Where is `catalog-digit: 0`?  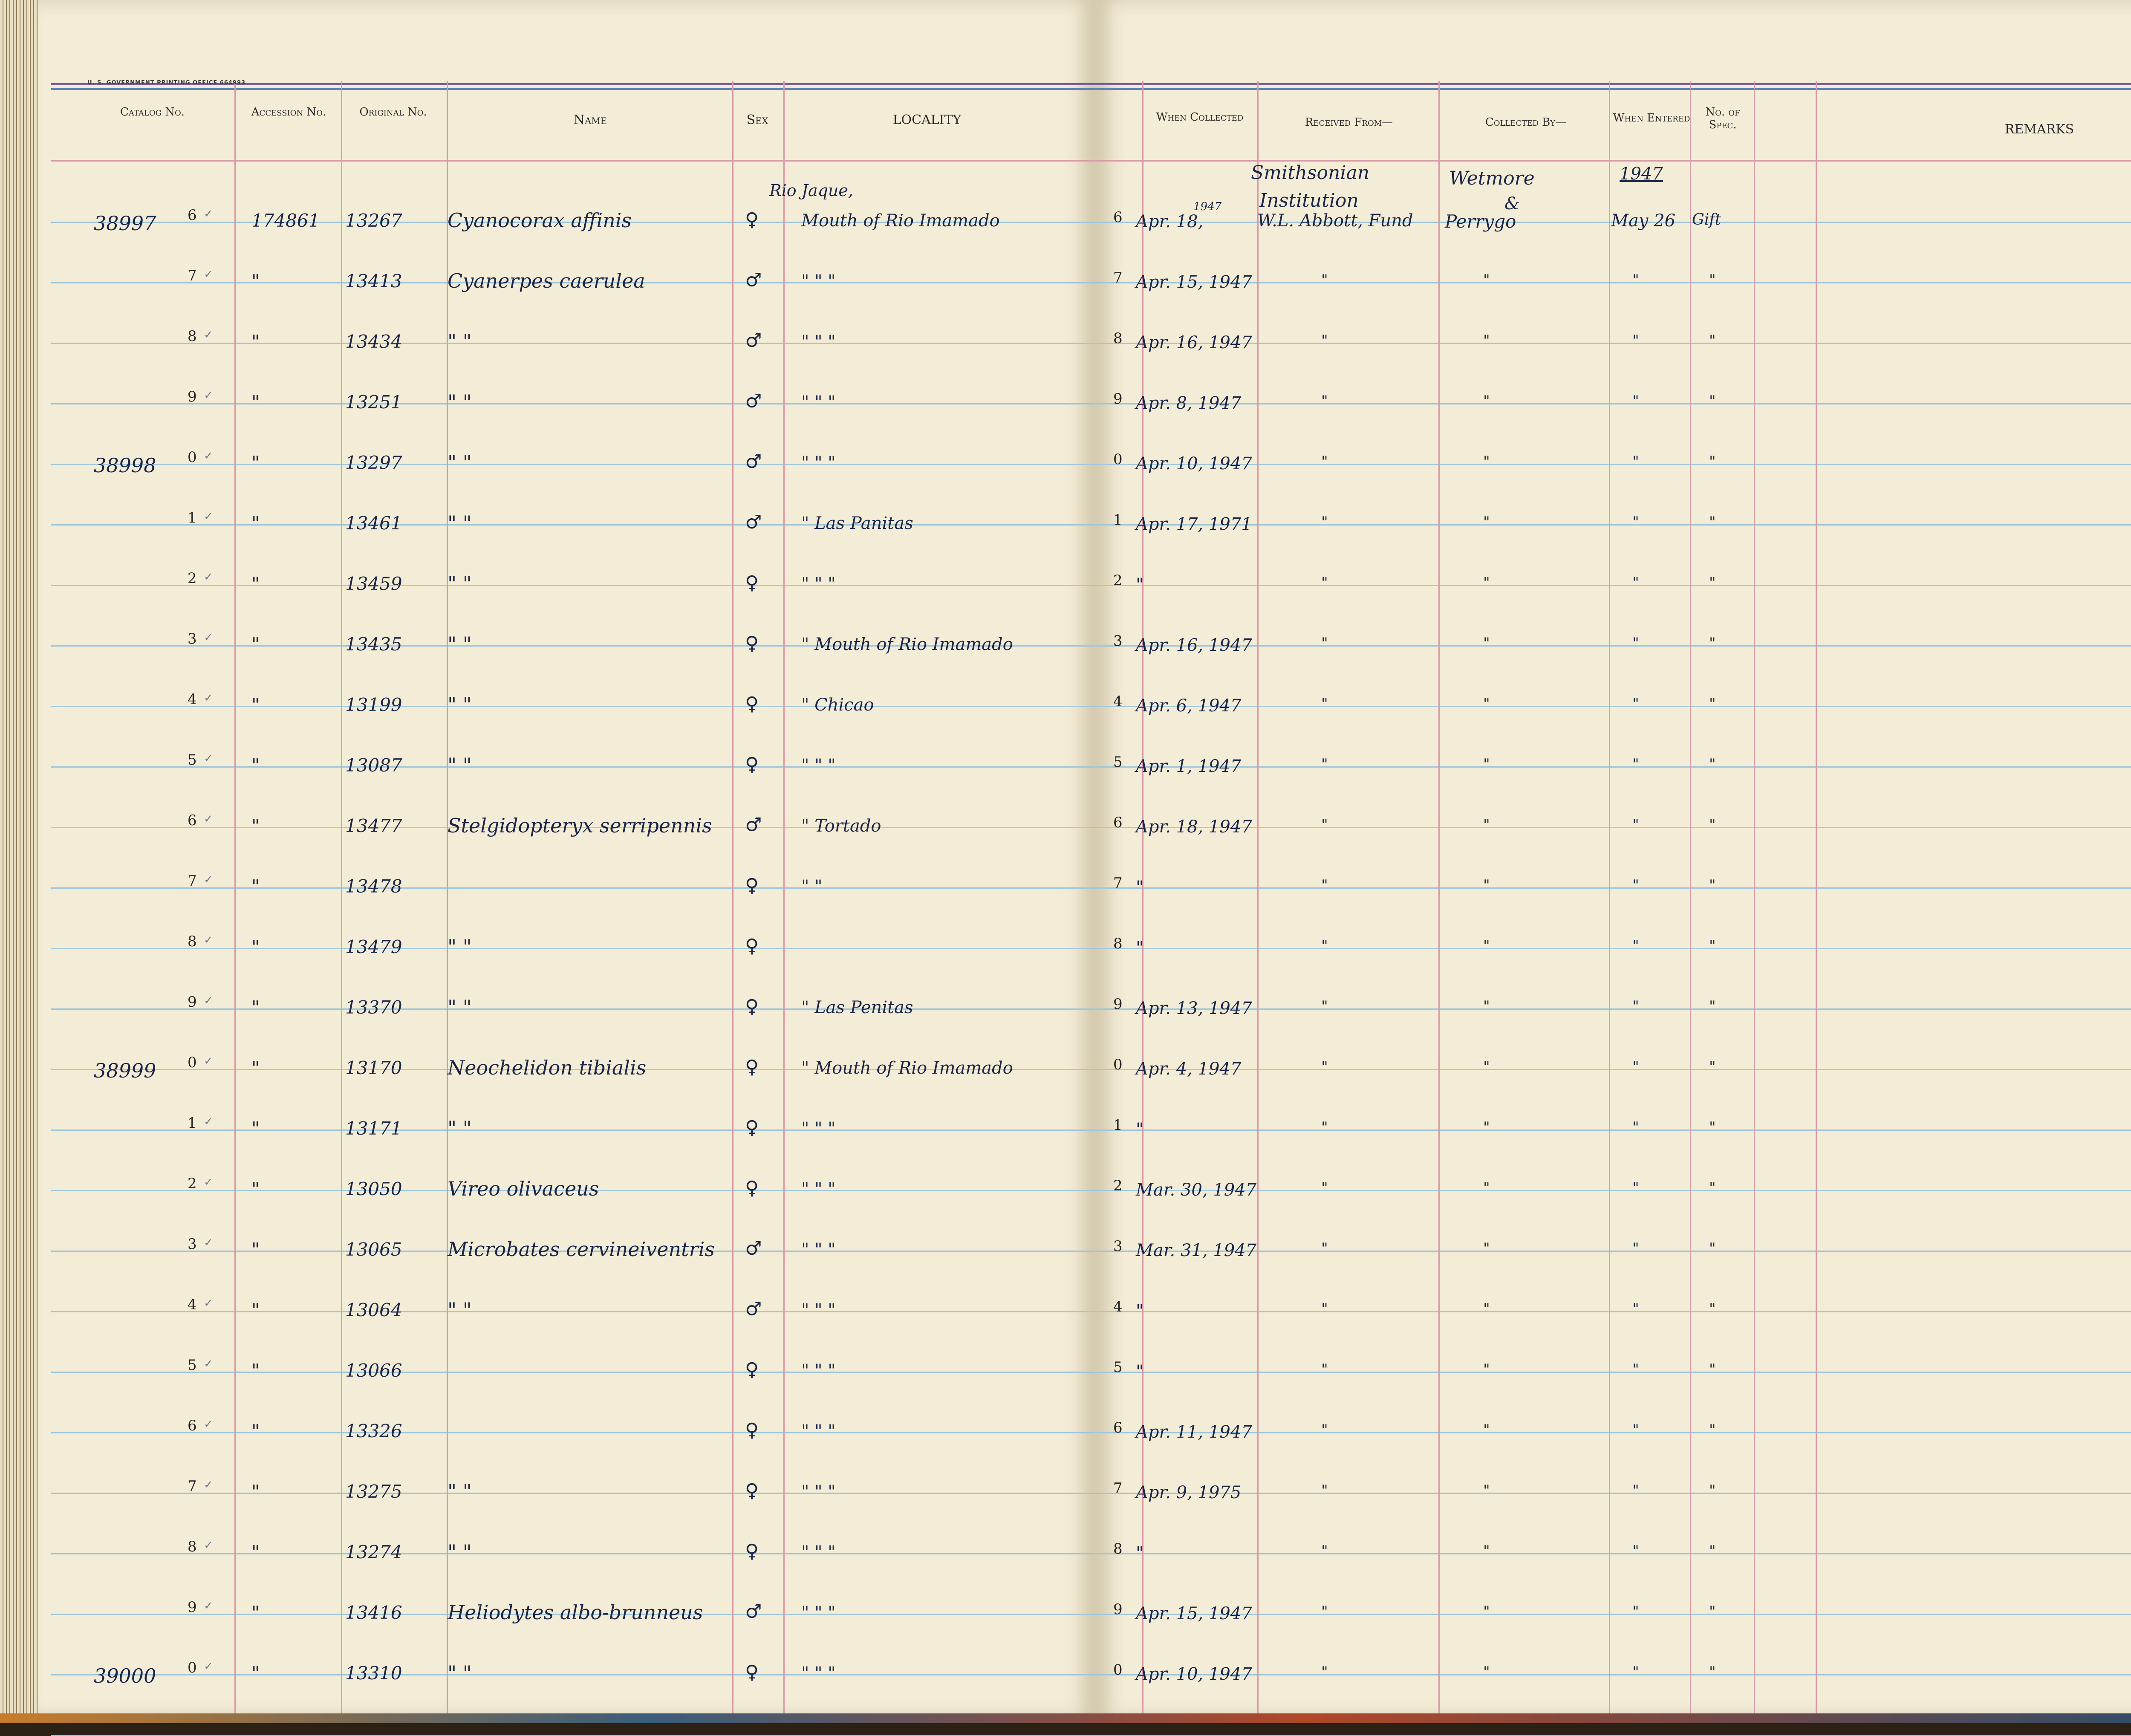 catalog-digit: 0 is located at coordinates (192, 1062).